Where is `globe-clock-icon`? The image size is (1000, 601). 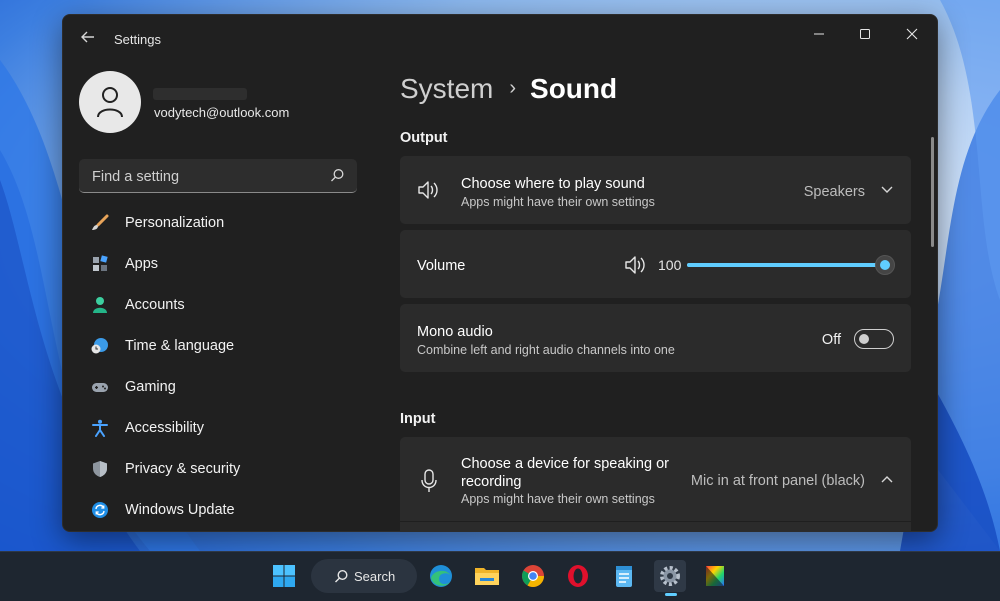 globe-clock-icon is located at coordinates (99, 346).